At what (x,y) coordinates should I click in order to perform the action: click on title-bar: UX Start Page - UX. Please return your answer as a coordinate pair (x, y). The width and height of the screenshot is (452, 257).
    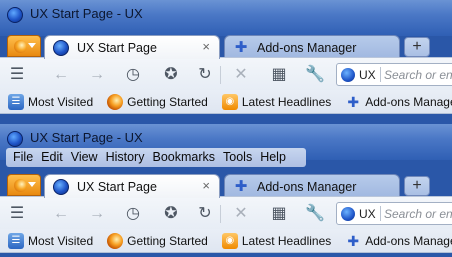
    Looking at the image, I should click on (226, 18).